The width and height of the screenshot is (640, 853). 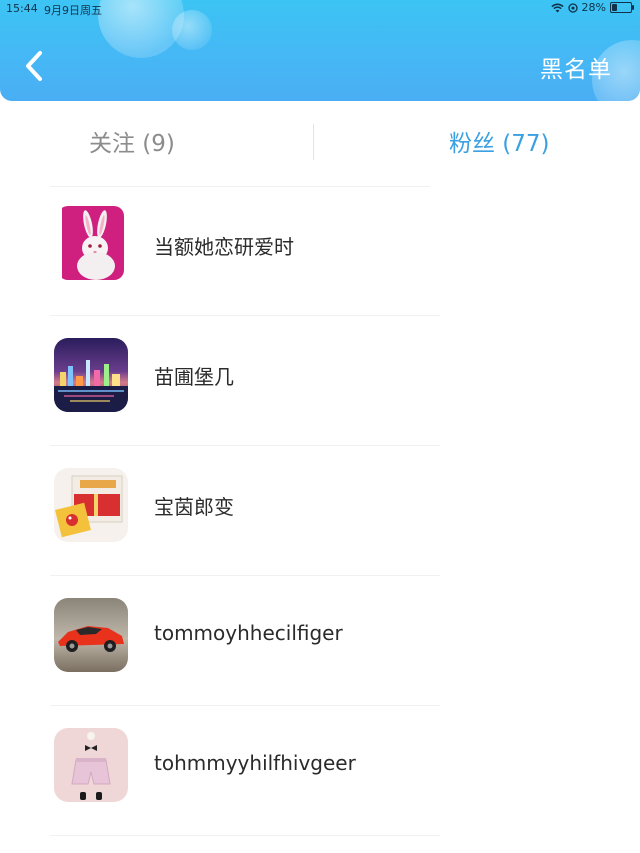 What do you see at coordinates (194, 507) in the screenshot?
I see `fan-name: 宝茵郎变` at bounding box center [194, 507].